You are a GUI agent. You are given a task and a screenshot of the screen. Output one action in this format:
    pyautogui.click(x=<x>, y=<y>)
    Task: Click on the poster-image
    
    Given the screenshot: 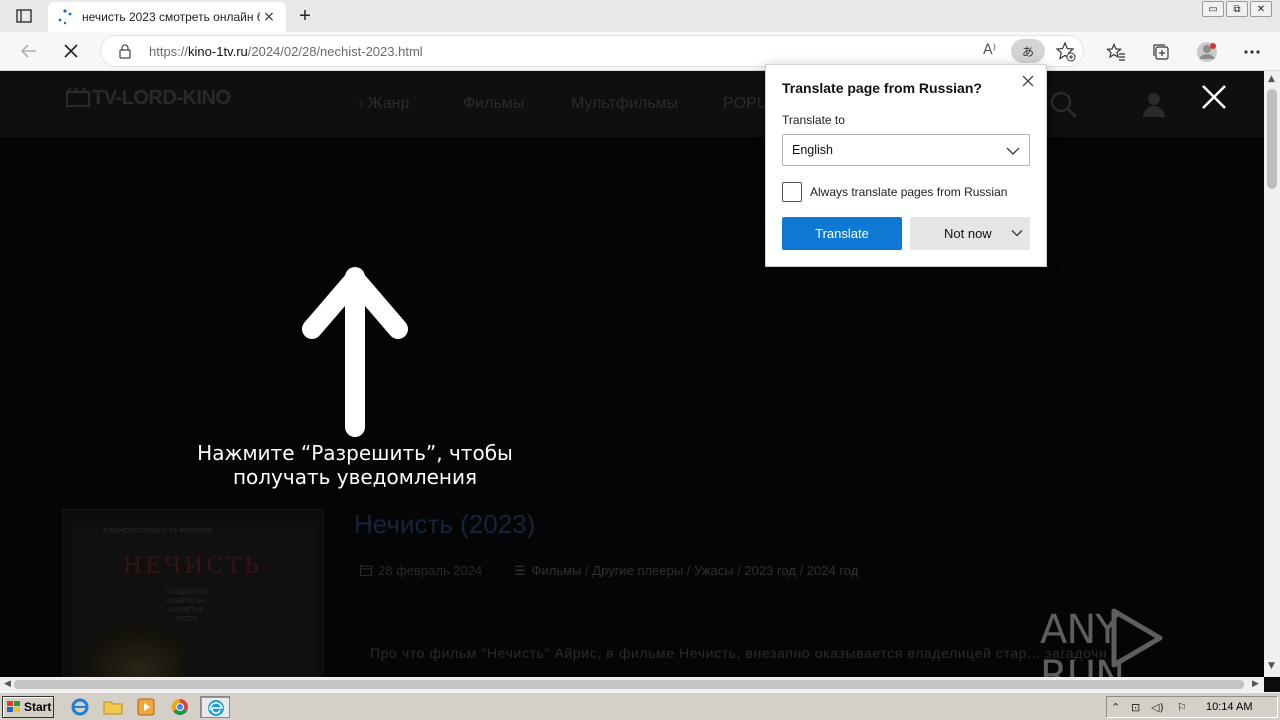 What is the action you would take?
    pyautogui.click(x=128, y=649)
    